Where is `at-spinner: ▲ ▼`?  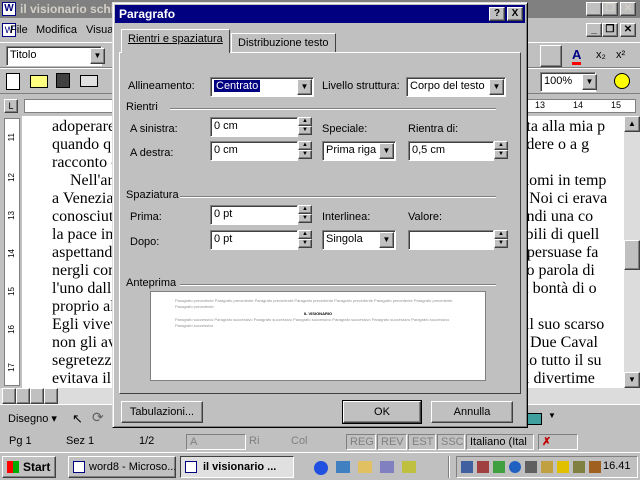 at-spinner: ▲ ▼ is located at coordinates (501, 240).